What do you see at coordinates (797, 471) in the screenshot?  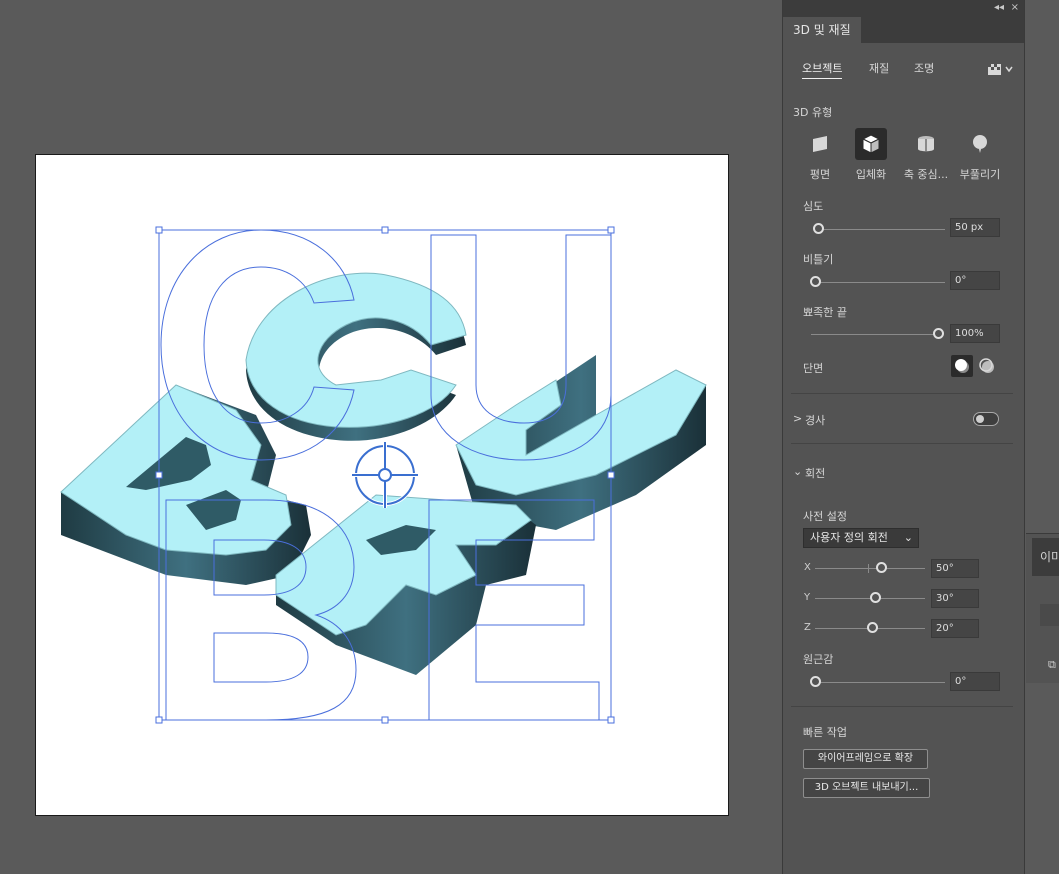 I see `rotation-expander-icon: ⌄` at bounding box center [797, 471].